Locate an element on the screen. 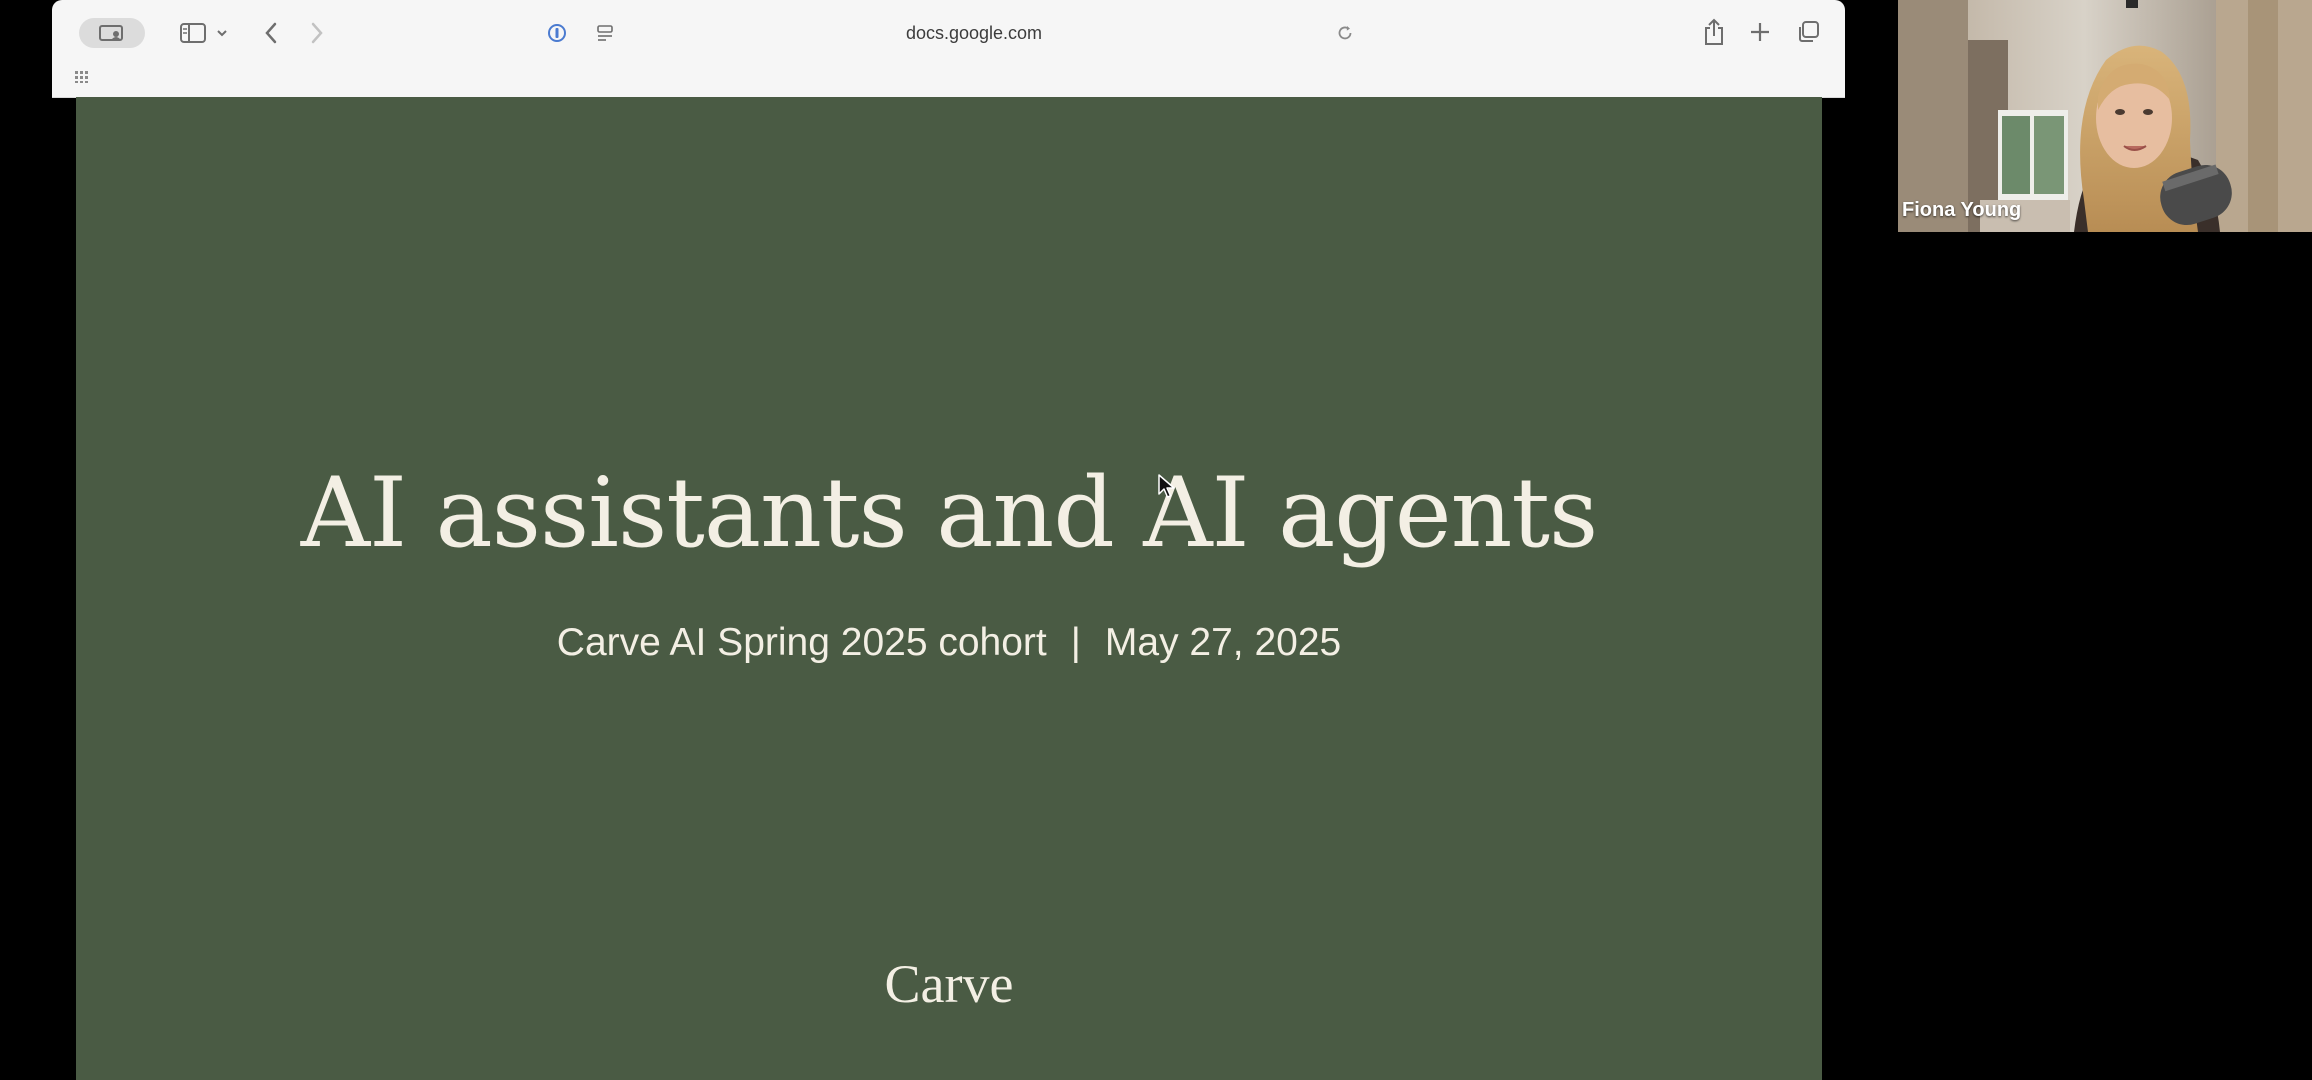 The image size is (2312, 1080). sidebar-icon is located at coordinates (193, 33).